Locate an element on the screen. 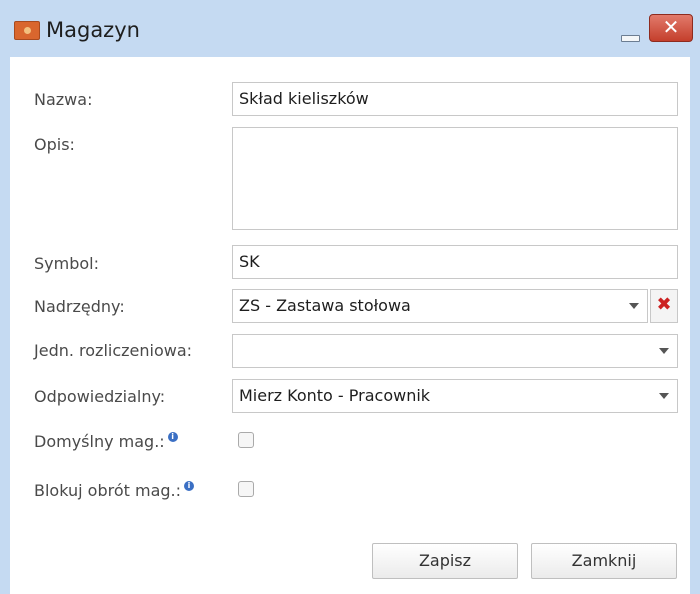 This screenshot has height=594, width=700. default-warehouse-checkbox is located at coordinates (246, 440).